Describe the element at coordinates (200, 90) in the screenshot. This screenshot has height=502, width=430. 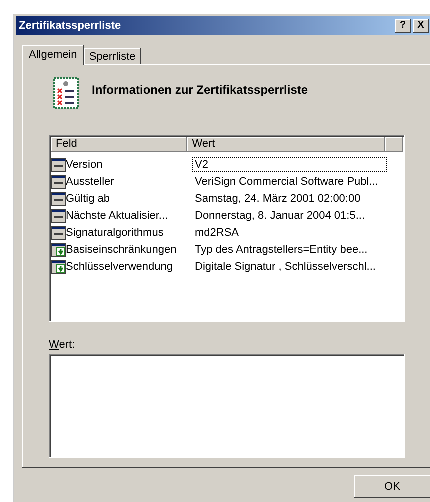
I see `heading: Informationen zur Zertifikatssperrliste` at that location.